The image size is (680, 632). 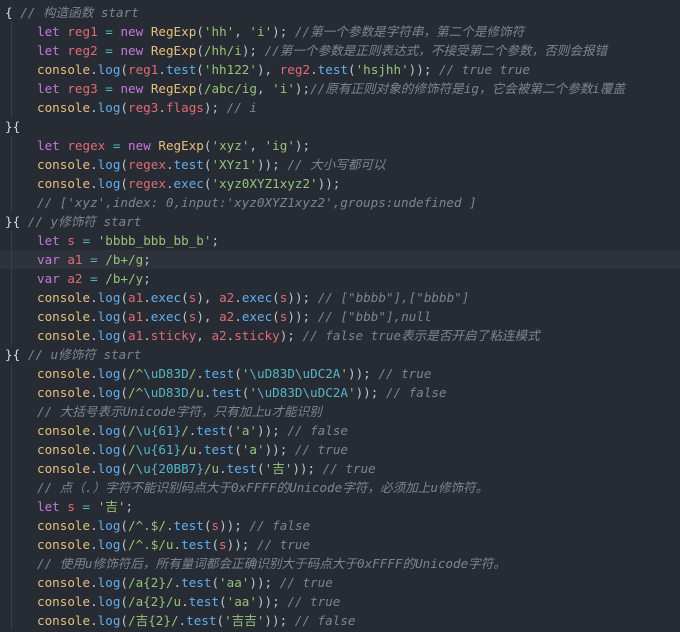 I want to click on code-line: console.log(/^.$/.test(s)); // false, so click(x=340, y=525).